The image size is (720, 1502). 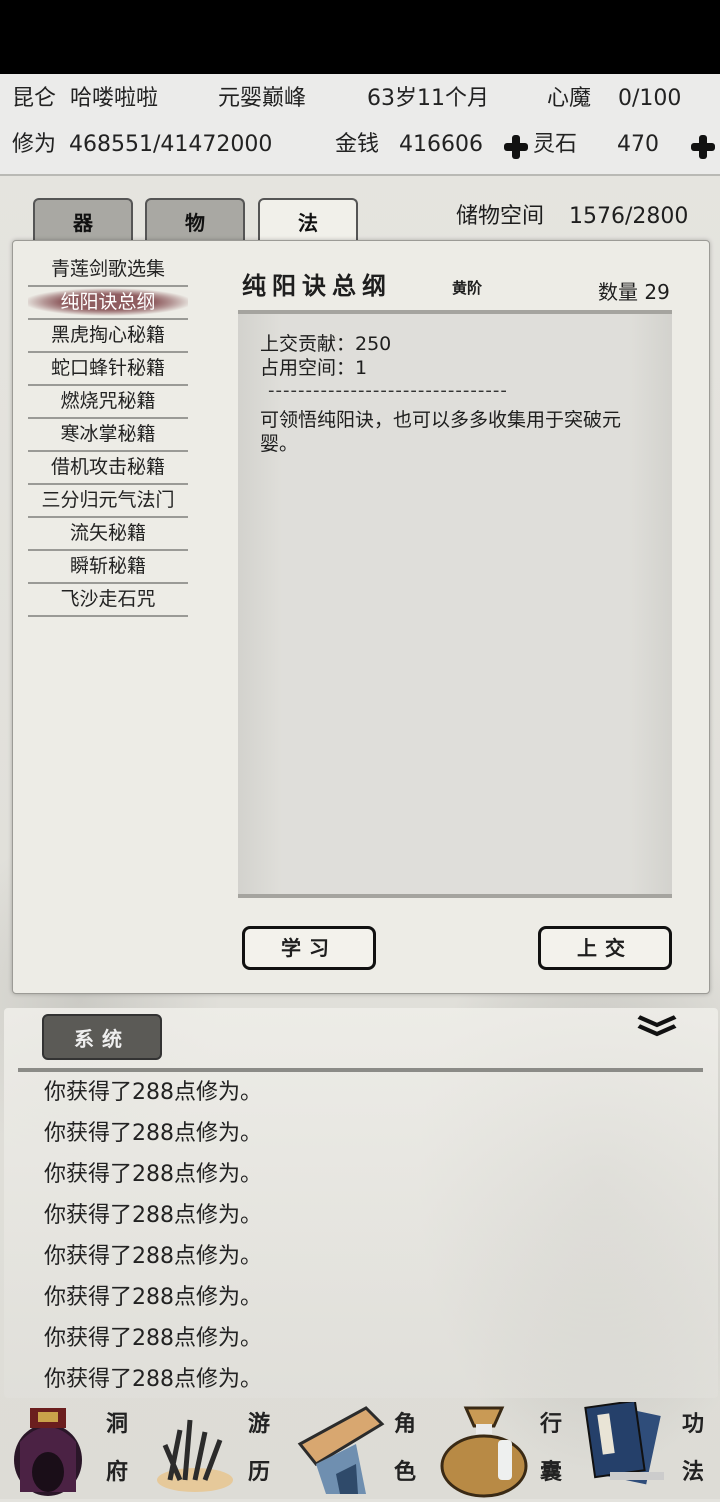 I want to click on nav-techniques-label-1: 功, so click(x=693, y=1424).